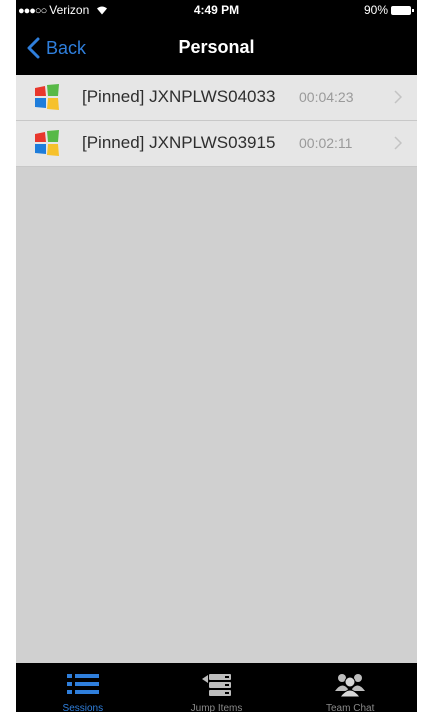  I want to click on tab-label: Sessions, so click(83, 707).